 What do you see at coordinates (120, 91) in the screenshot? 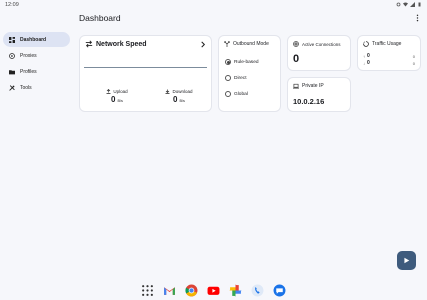
I see `upload-label: Upload` at bounding box center [120, 91].